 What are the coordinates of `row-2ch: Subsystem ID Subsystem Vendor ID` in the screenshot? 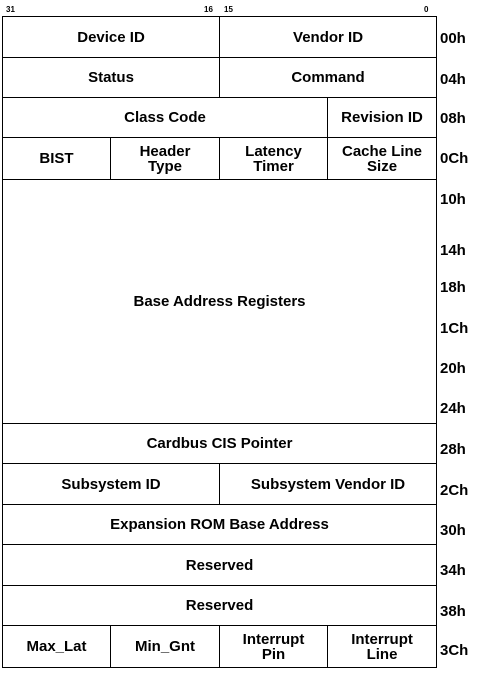 It's located at (219, 484).